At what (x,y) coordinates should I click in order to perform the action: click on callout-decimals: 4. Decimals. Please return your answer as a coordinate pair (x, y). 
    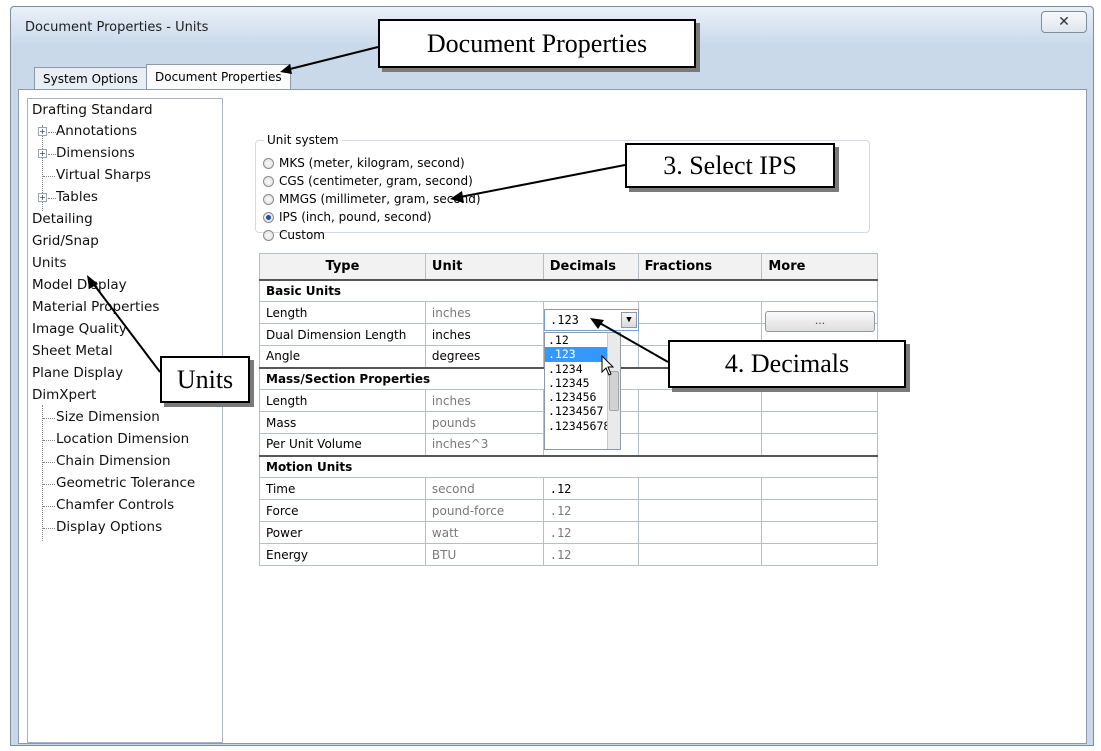
    Looking at the image, I should click on (787, 364).